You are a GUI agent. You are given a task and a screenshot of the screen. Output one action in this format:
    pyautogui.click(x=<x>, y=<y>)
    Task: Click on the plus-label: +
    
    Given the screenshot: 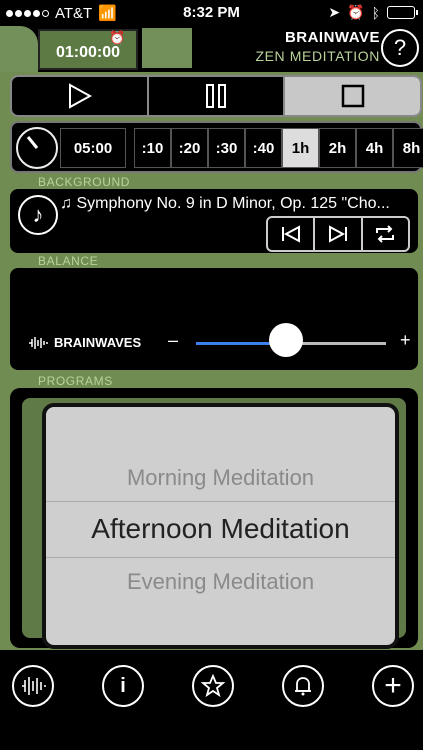 What is the action you would take?
    pyautogui.click(x=405, y=340)
    